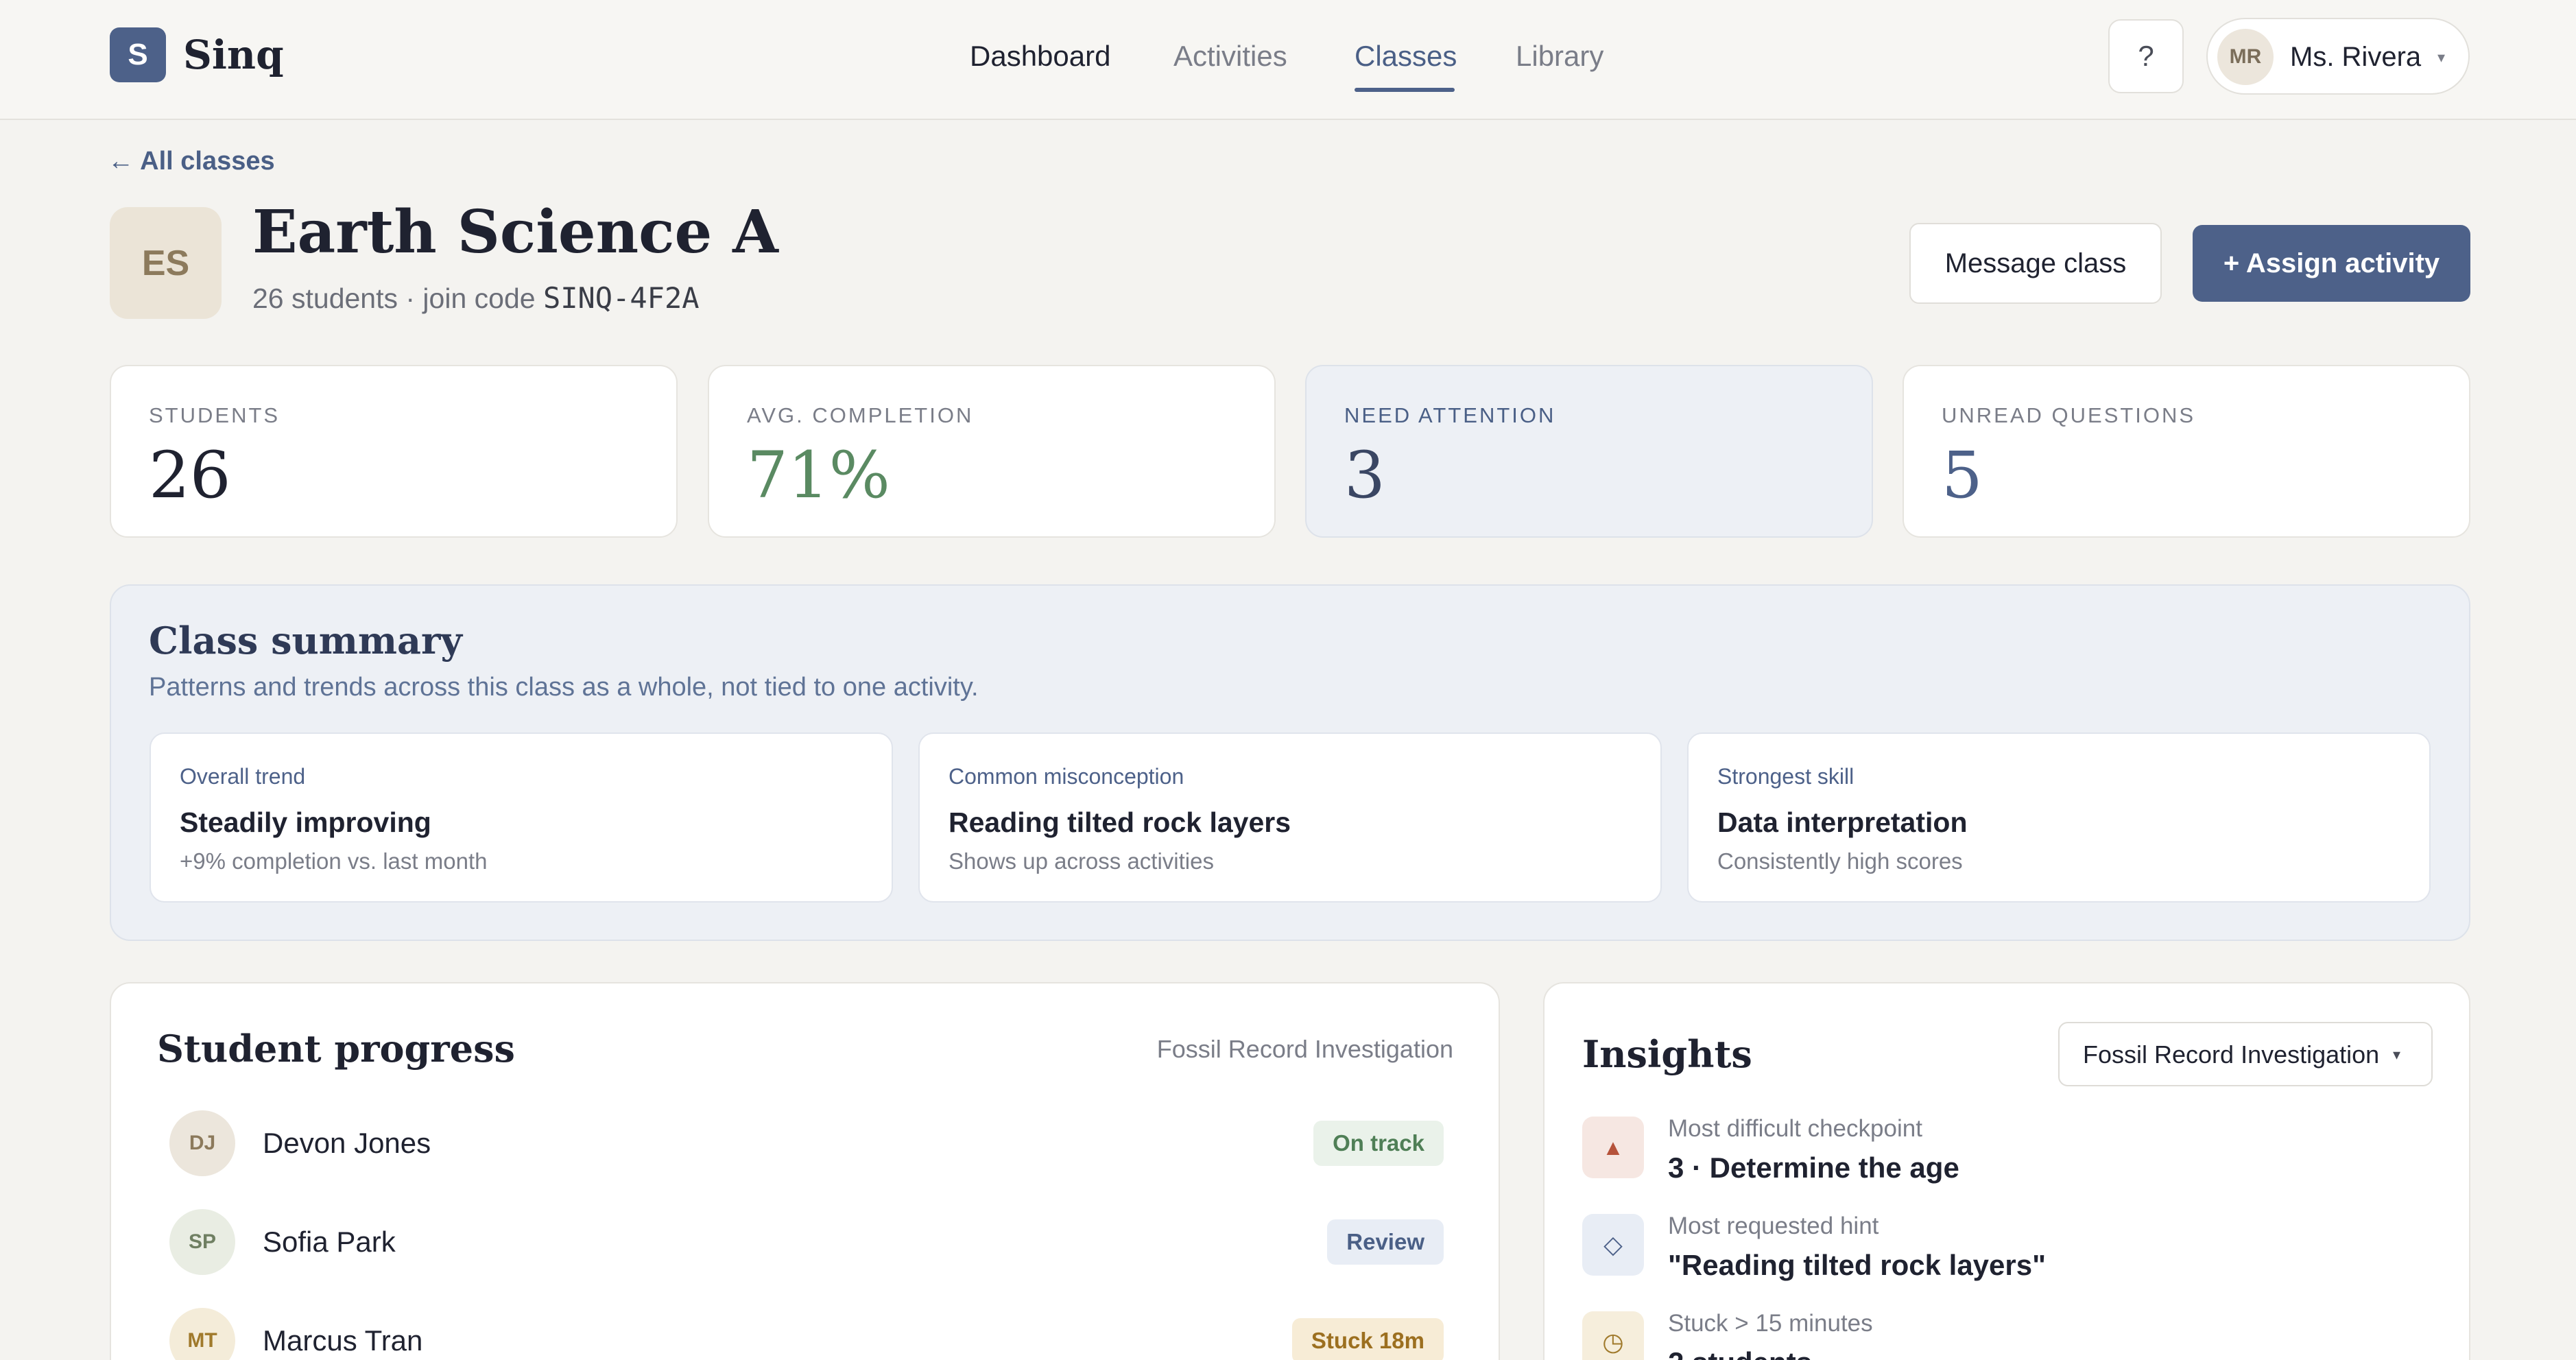 This screenshot has height=1360, width=2576. Describe the element at coordinates (1364, 475) in the screenshot. I see `stat-value: 3` at that location.